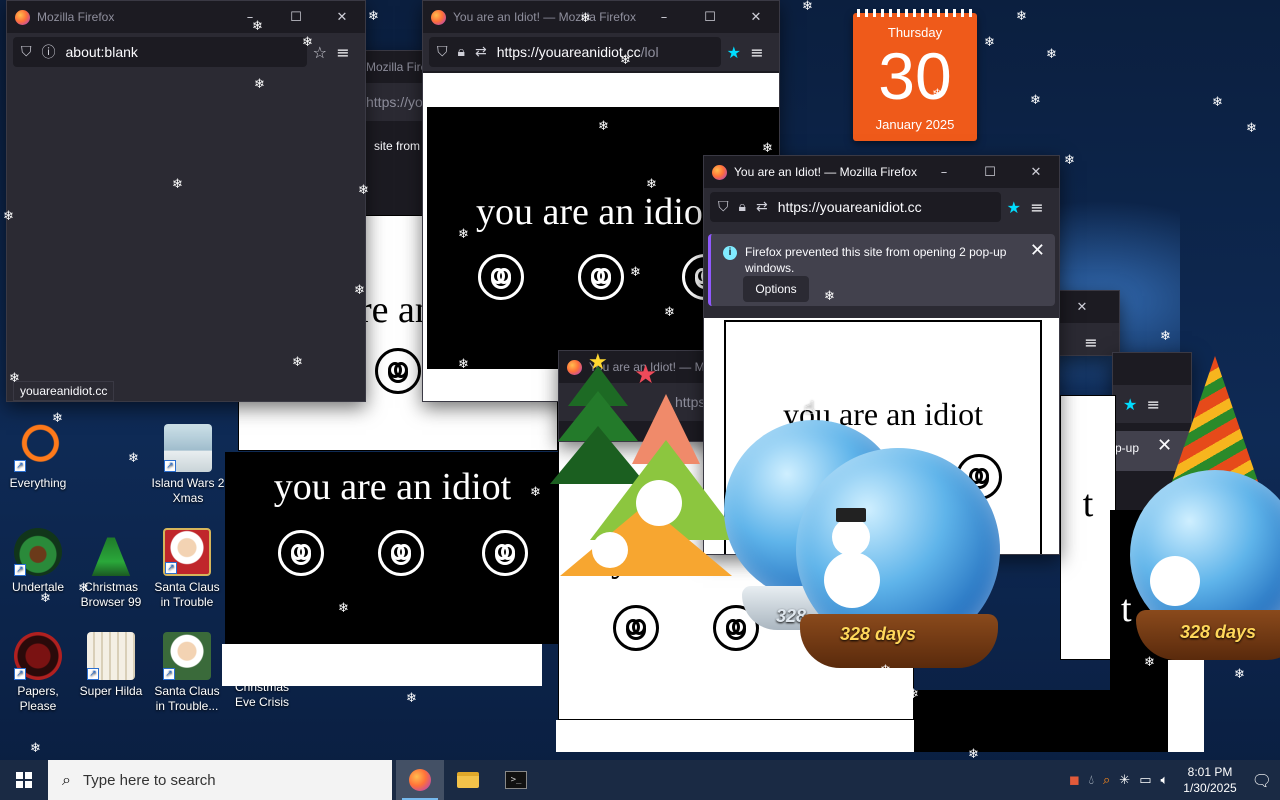  Describe the element at coordinates (111, 665) in the screenshot. I see `desktop-icon-super-hilda: ↗ Super Hilda` at that location.